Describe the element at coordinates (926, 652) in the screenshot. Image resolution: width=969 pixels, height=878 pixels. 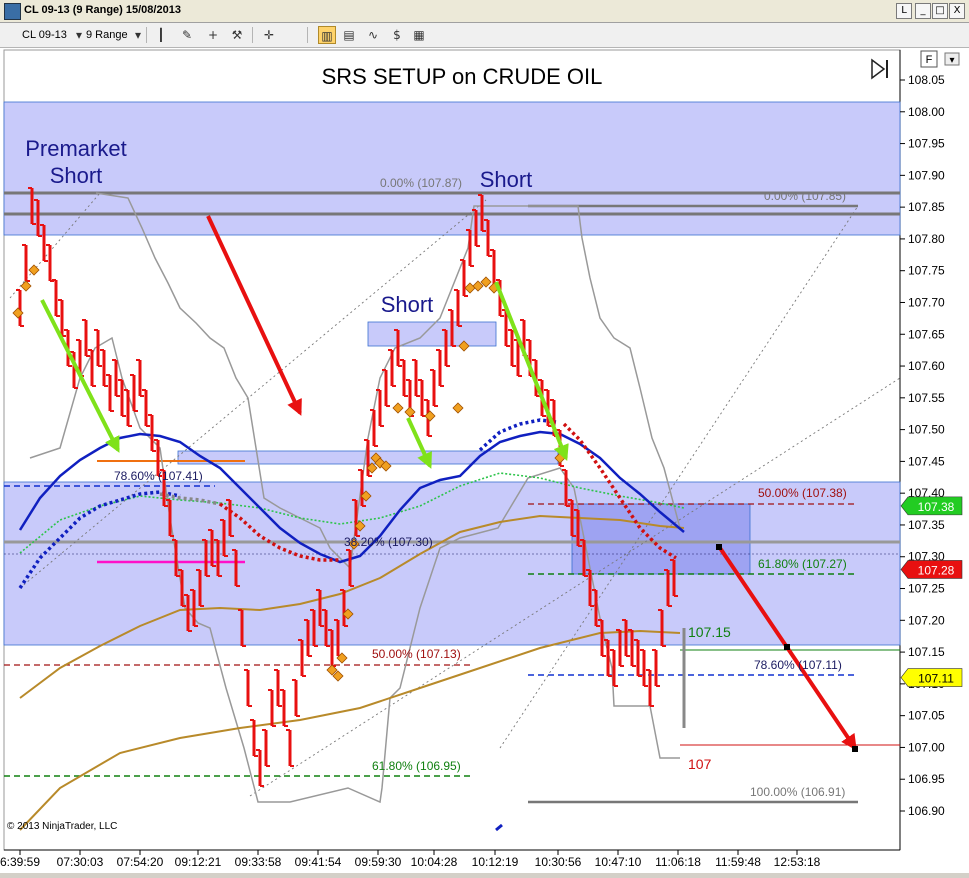
I see `y-tick-label: 107.15` at that location.